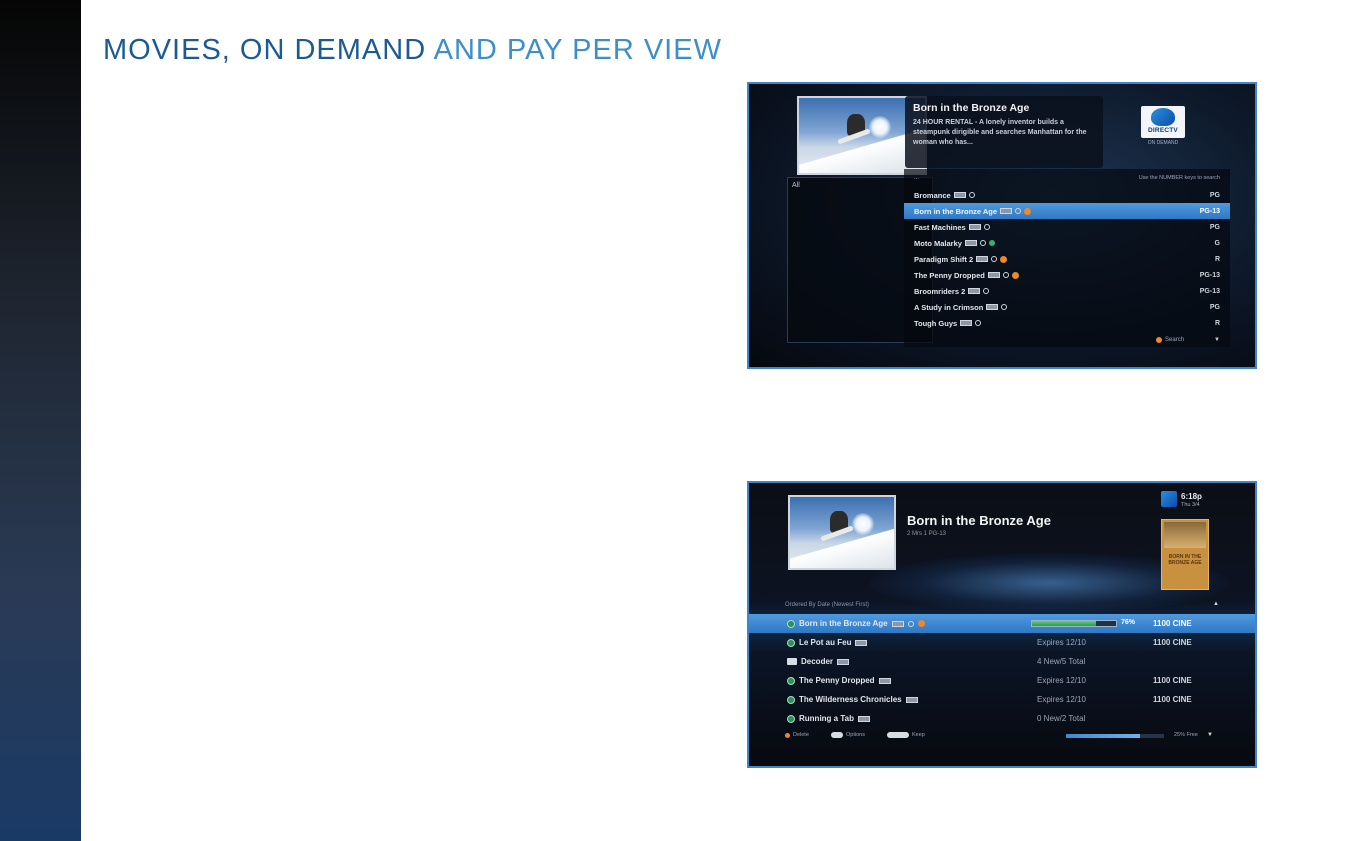 Image resolution: width=1361 pixels, height=841 pixels. Describe the element at coordinates (1067, 307) in the screenshot. I see `movie-list-item: A Study in Crimson PG` at that location.